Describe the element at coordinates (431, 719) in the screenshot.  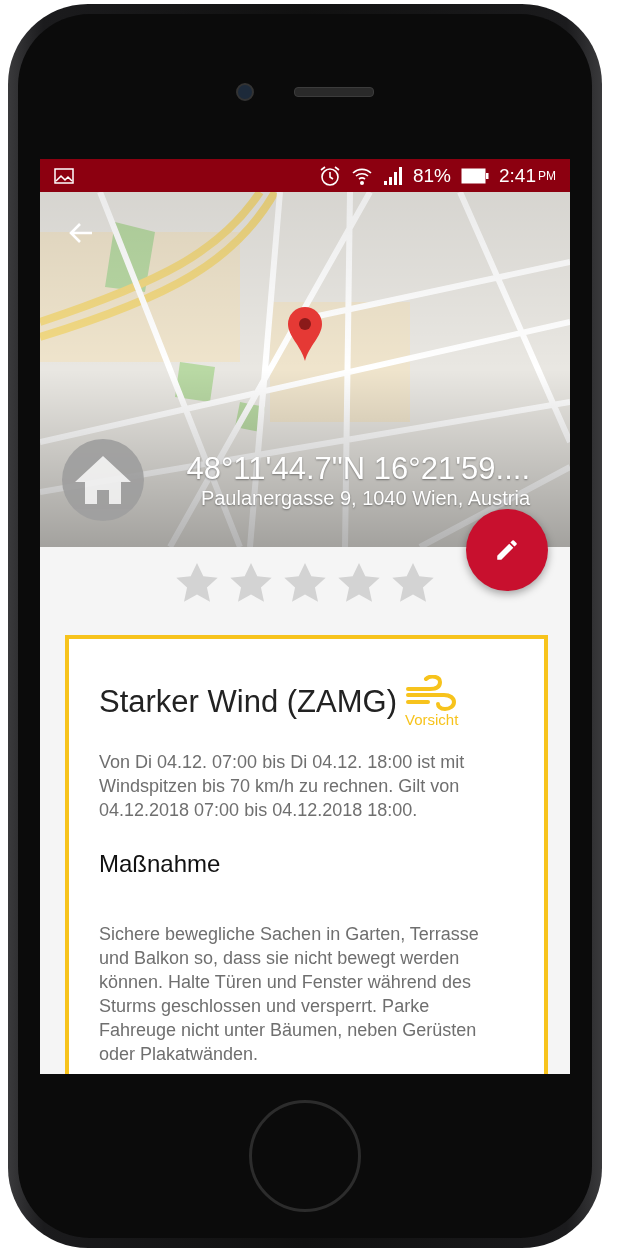
I see `warning-level: Vorsicht` at that location.